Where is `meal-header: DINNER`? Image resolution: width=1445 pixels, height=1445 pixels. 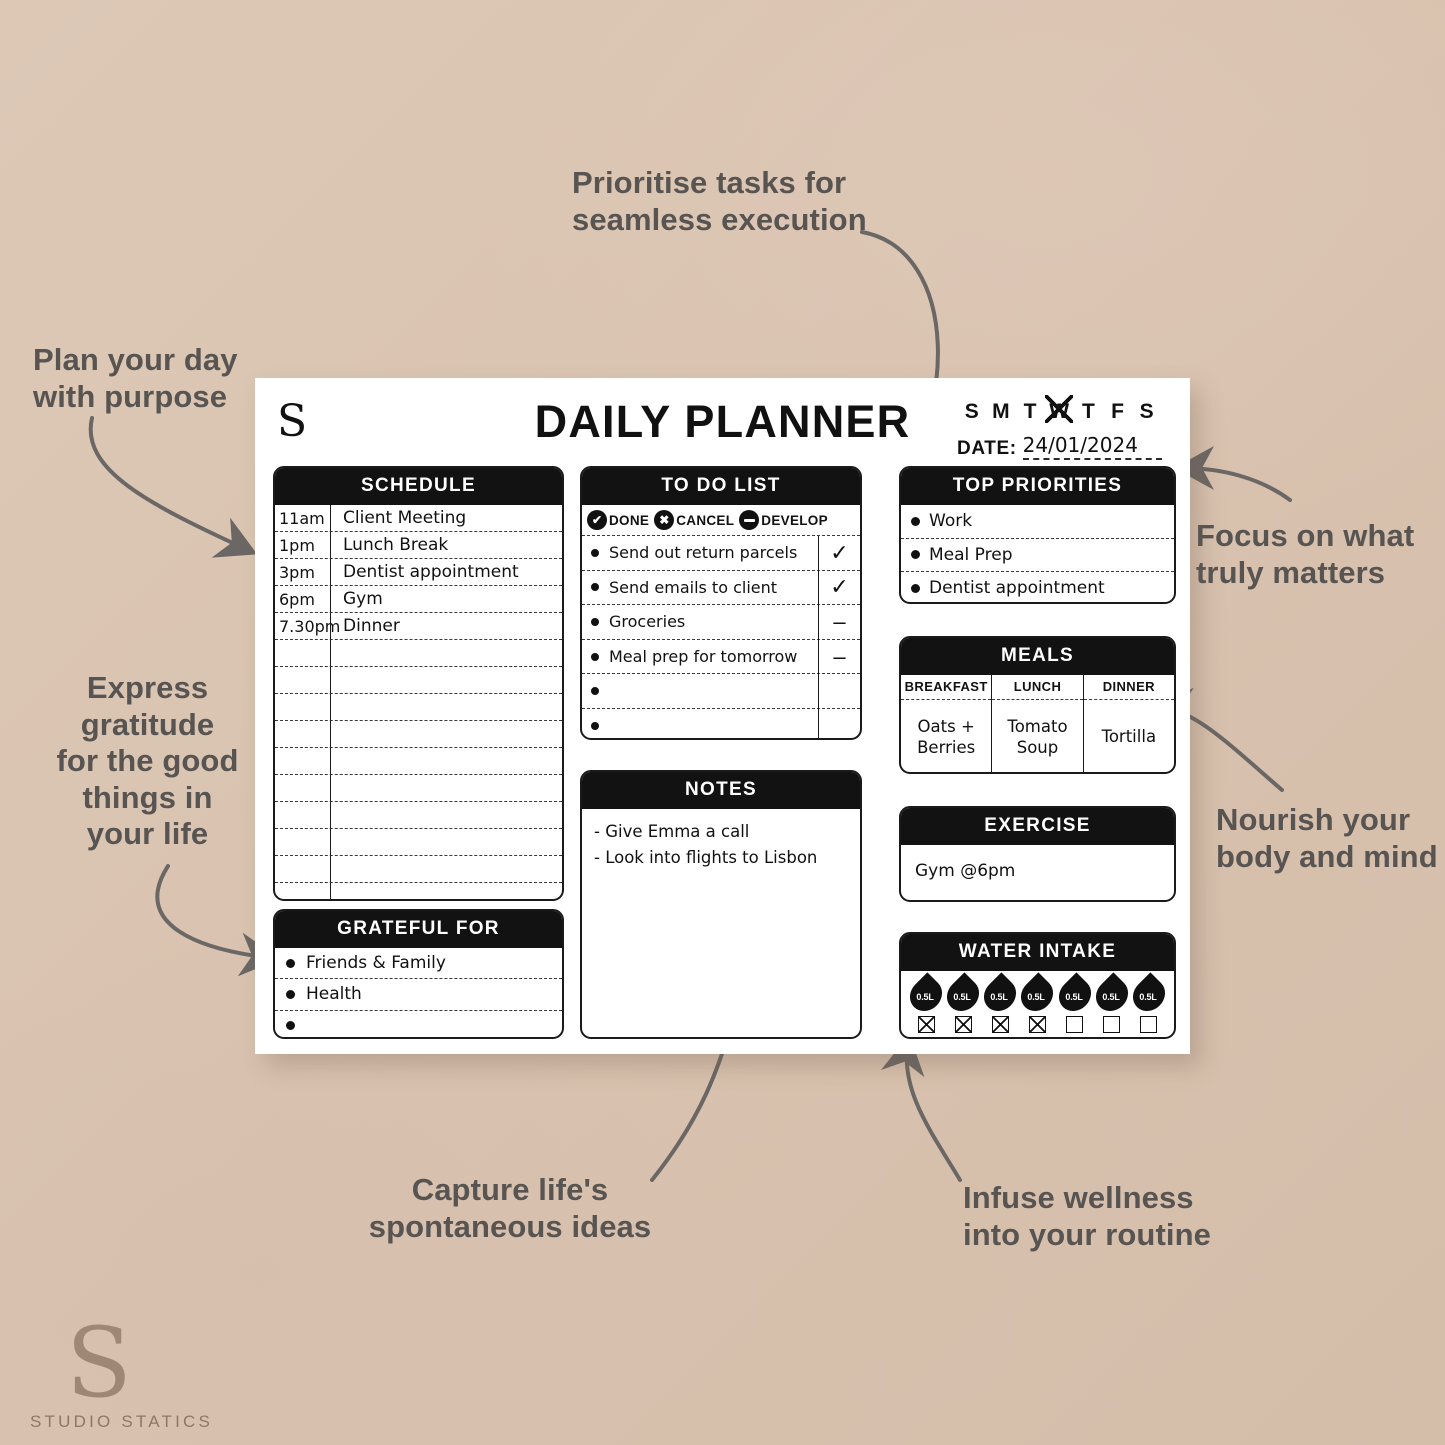
meal-header: DINNER is located at coordinates (1128, 687).